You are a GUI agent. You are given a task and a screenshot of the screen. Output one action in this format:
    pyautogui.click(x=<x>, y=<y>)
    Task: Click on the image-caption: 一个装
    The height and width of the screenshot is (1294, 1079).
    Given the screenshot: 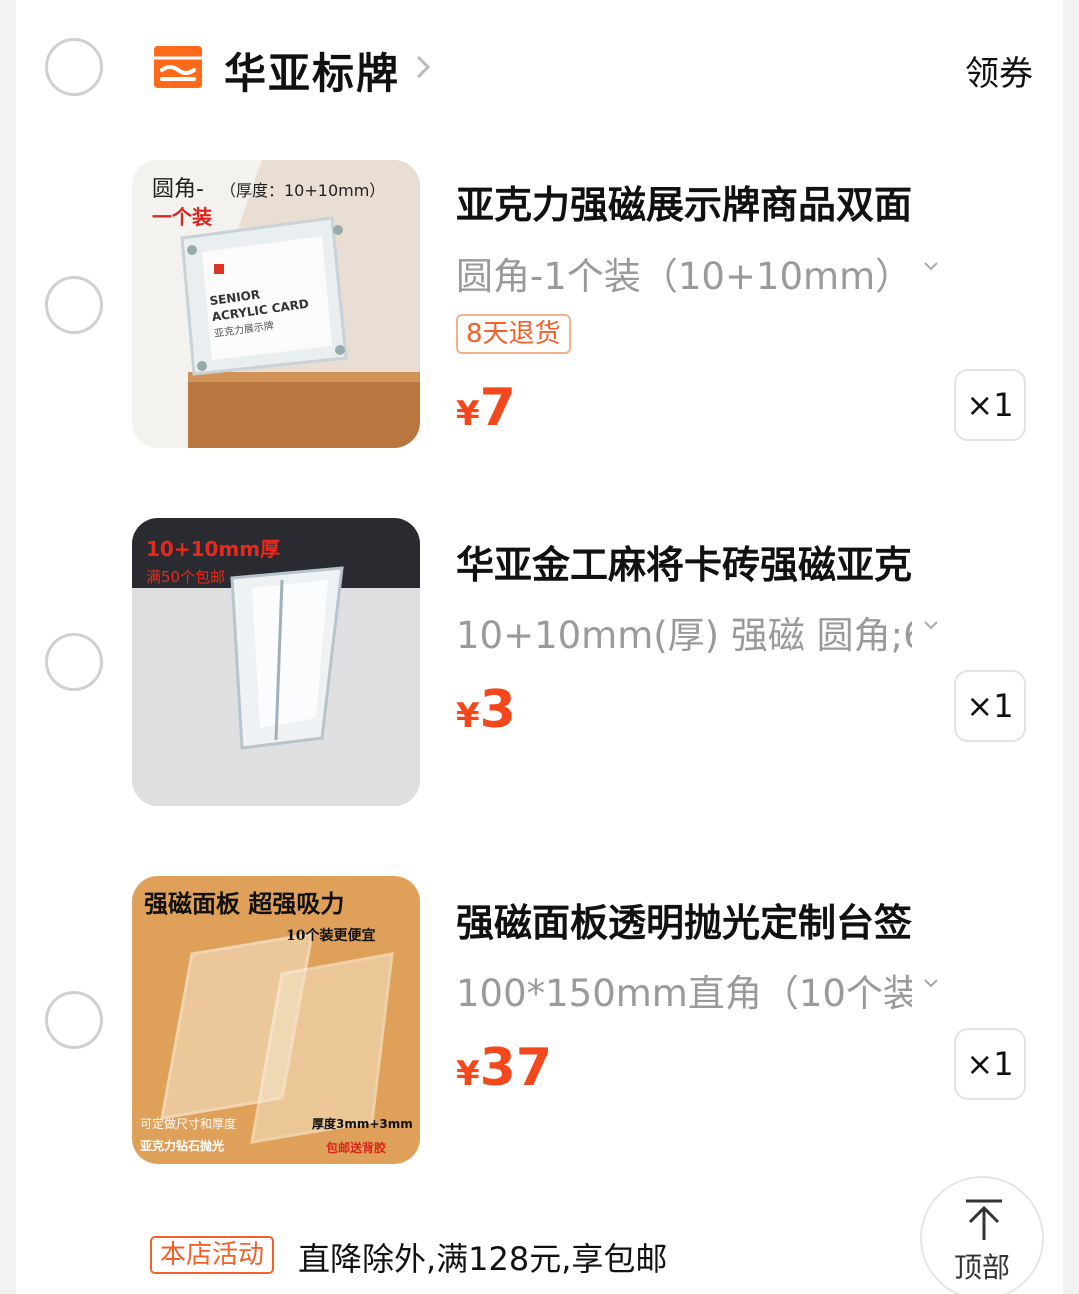 What is the action you would take?
    pyautogui.click(x=182, y=217)
    